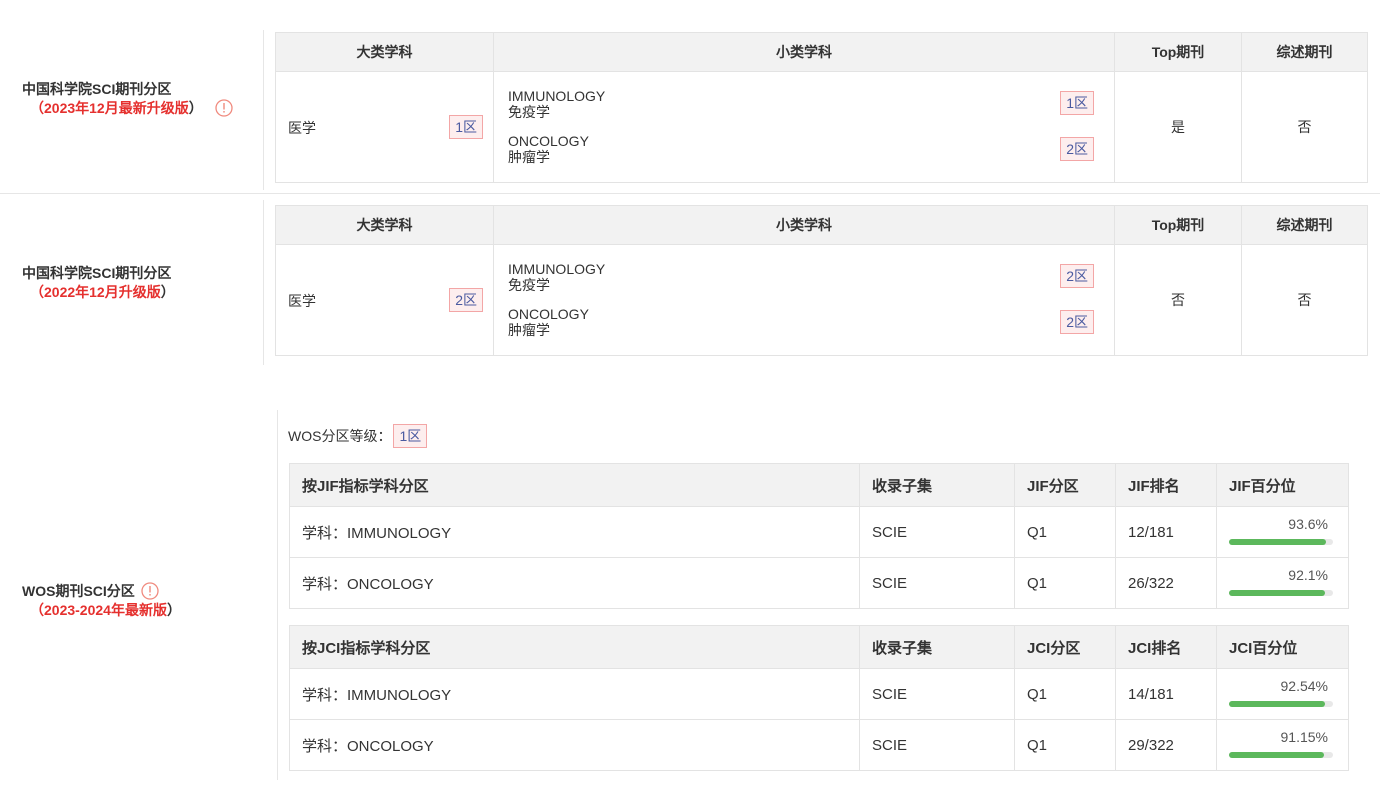 This screenshot has width=1380, height=798. Describe the element at coordinates (142, 99) in the screenshot. I see `cas-2023-label: 中国科学院SCI期刊分区 （2023年12月最新升级版）` at that location.